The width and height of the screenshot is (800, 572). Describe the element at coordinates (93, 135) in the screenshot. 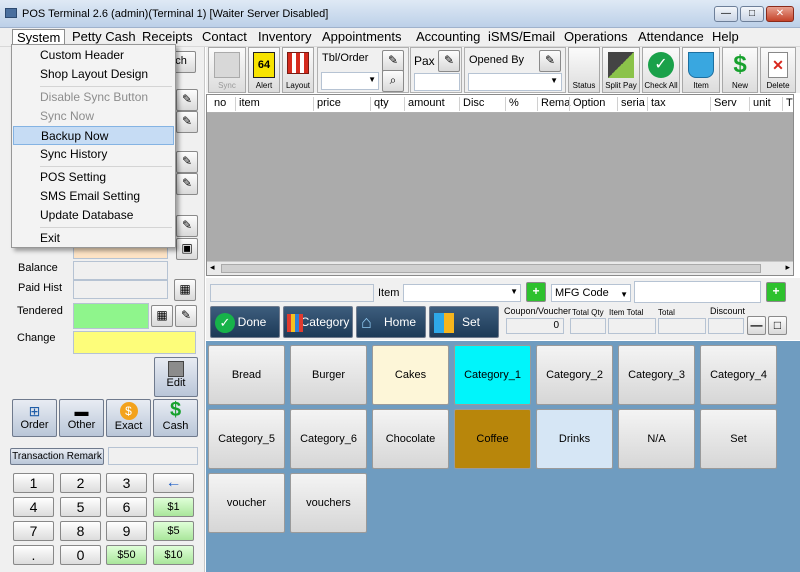

I see `menu-item-backup-now: Backup Now` at that location.